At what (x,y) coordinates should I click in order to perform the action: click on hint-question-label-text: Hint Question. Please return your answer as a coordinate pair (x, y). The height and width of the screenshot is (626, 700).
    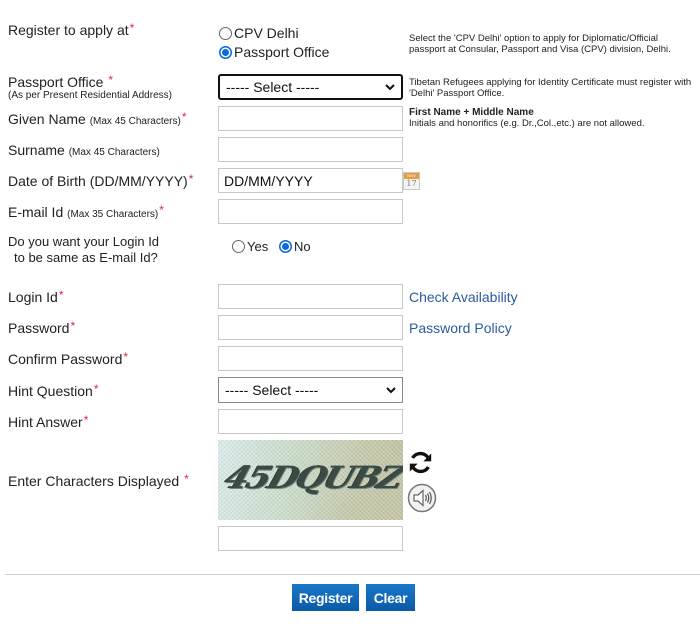
    Looking at the image, I should click on (50, 391).